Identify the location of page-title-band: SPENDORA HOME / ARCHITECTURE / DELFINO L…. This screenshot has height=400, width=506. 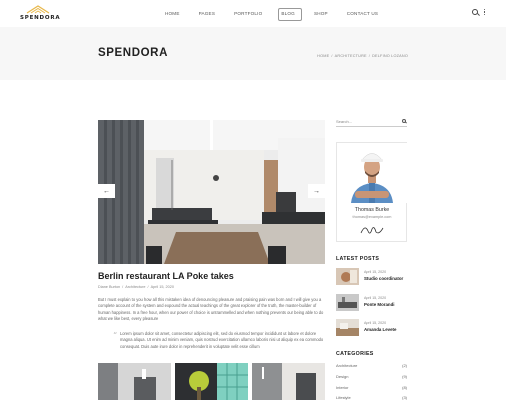
(253, 53).